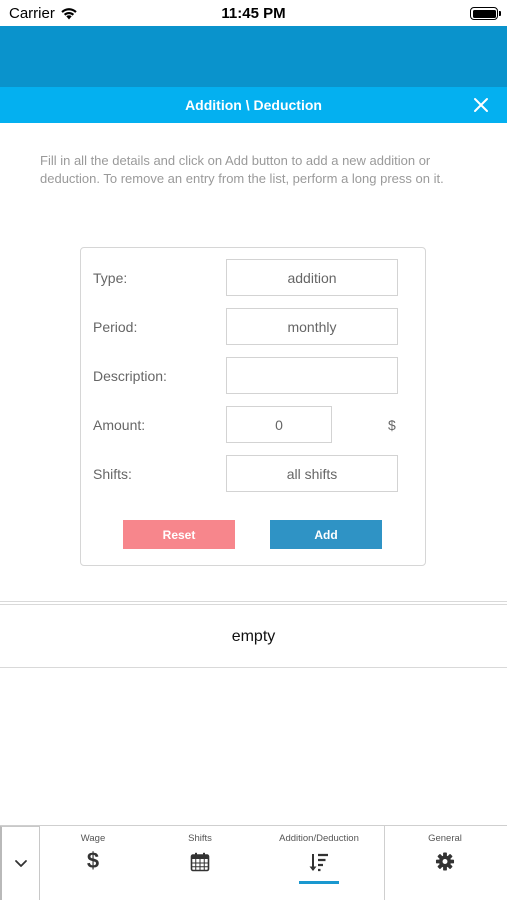 This screenshot has width=507, height=900. What do you see at coordinates (253, 636) in the screenshot?
I see `empty-list-message: empty` at bounding box center [253, 636].